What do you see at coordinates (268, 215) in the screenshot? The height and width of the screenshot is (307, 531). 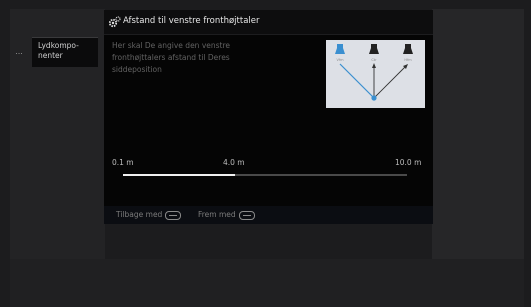 I see `dialog-footer: Tilbage med Frem med` at bounding box center [268, 215].